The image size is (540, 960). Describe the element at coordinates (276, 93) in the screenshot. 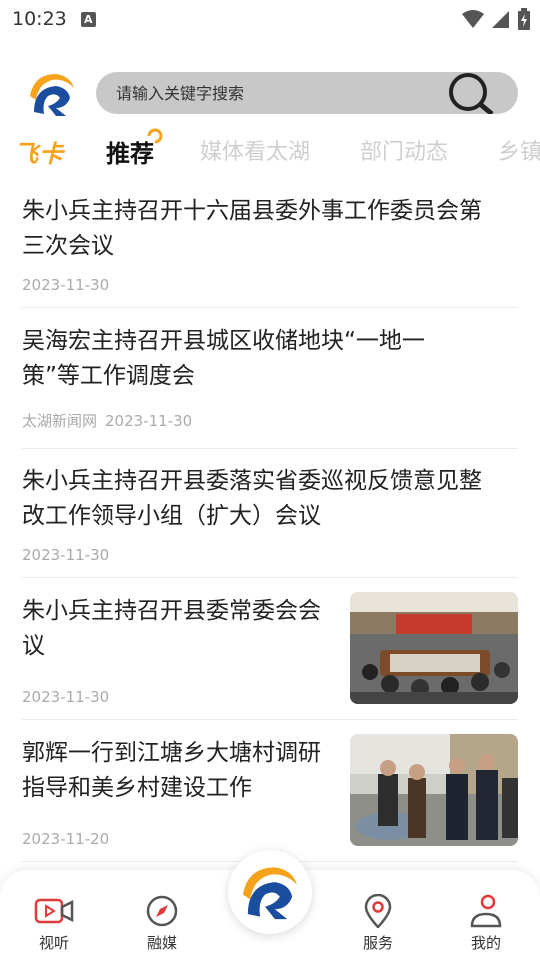

I see `search-input` at that location.